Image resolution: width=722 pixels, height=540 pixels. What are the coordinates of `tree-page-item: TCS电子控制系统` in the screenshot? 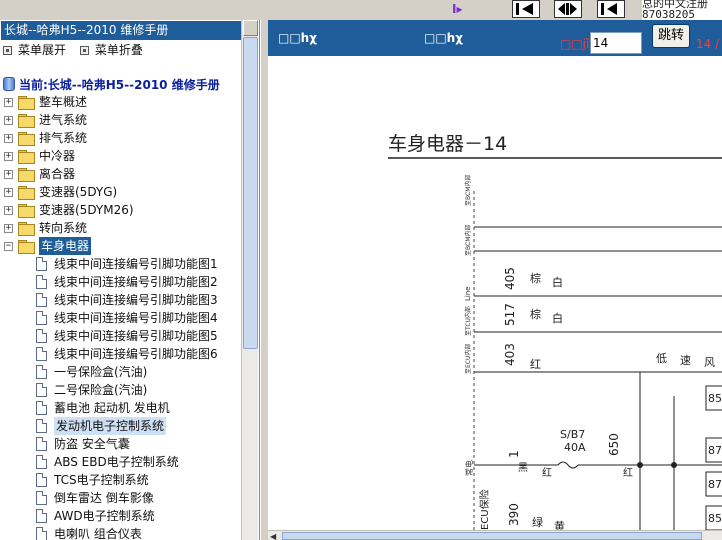 It's located at (121, 480).